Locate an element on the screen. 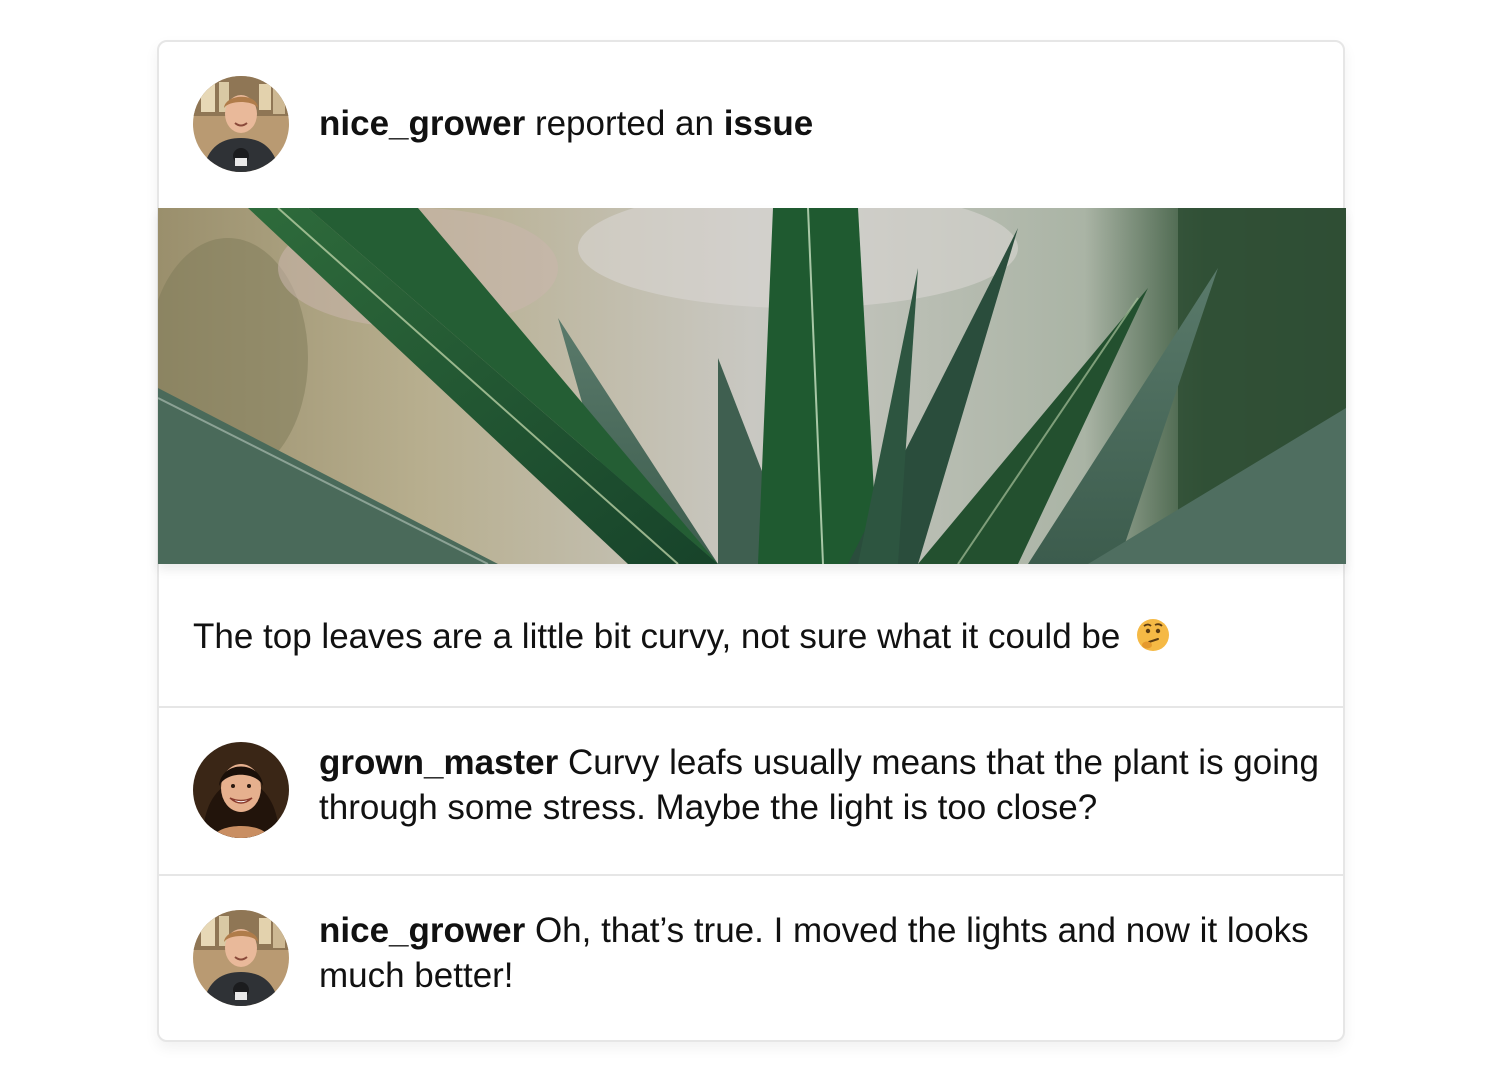 Image resolution: width=1500 pixels, height=1080 pixels. comment-author: grown_master is located at coordinates (438, 762).